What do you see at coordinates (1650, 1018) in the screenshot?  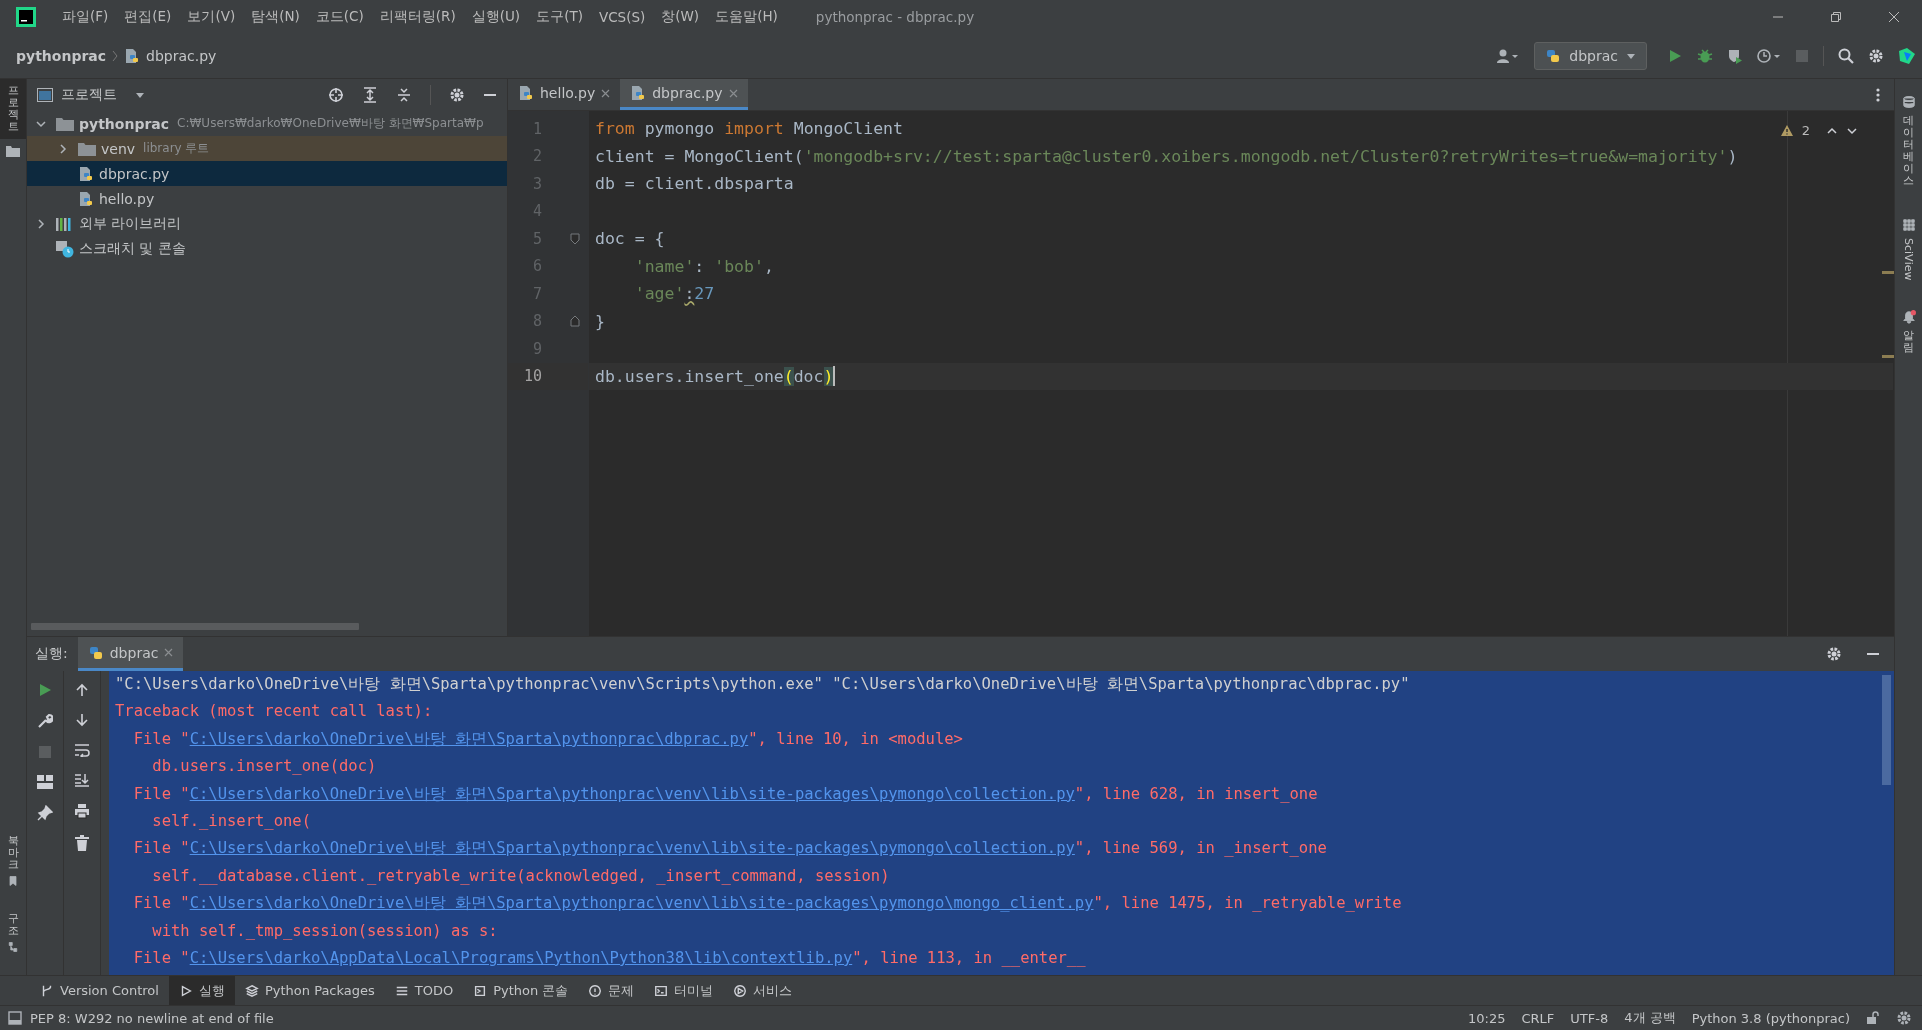 I see `status-item: 4개 공백` at bounding box center [1650, 1018].